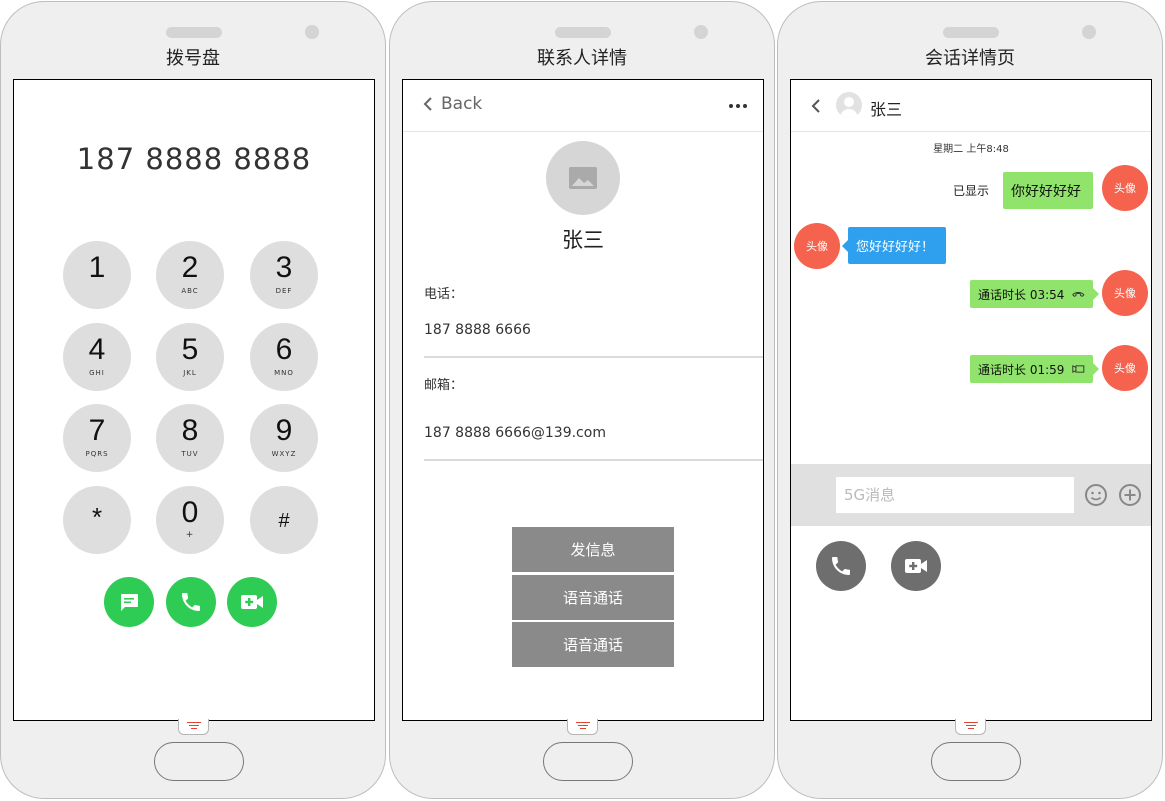 Image resolution: width=1165 pixels, height=801 pixels. I want to click on dial-key-5: 5 JKL, so click(190, 357).